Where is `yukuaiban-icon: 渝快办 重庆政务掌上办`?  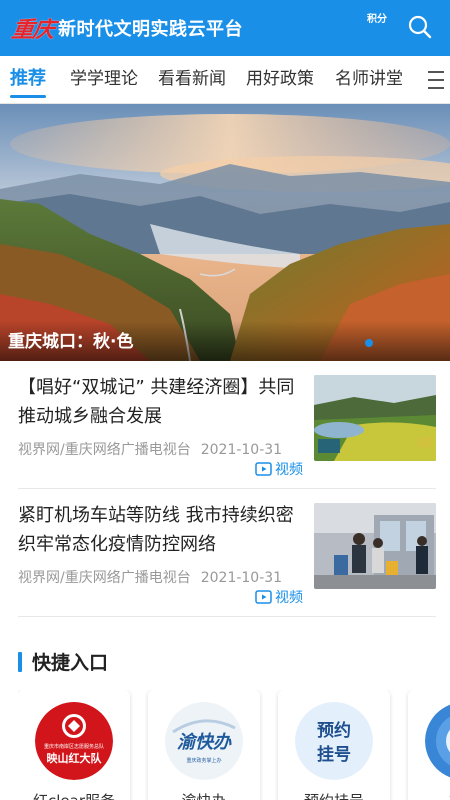 yukuaiban-icon: 渝快办 重庆政务掌上办 is located at coordinates (204, 741).